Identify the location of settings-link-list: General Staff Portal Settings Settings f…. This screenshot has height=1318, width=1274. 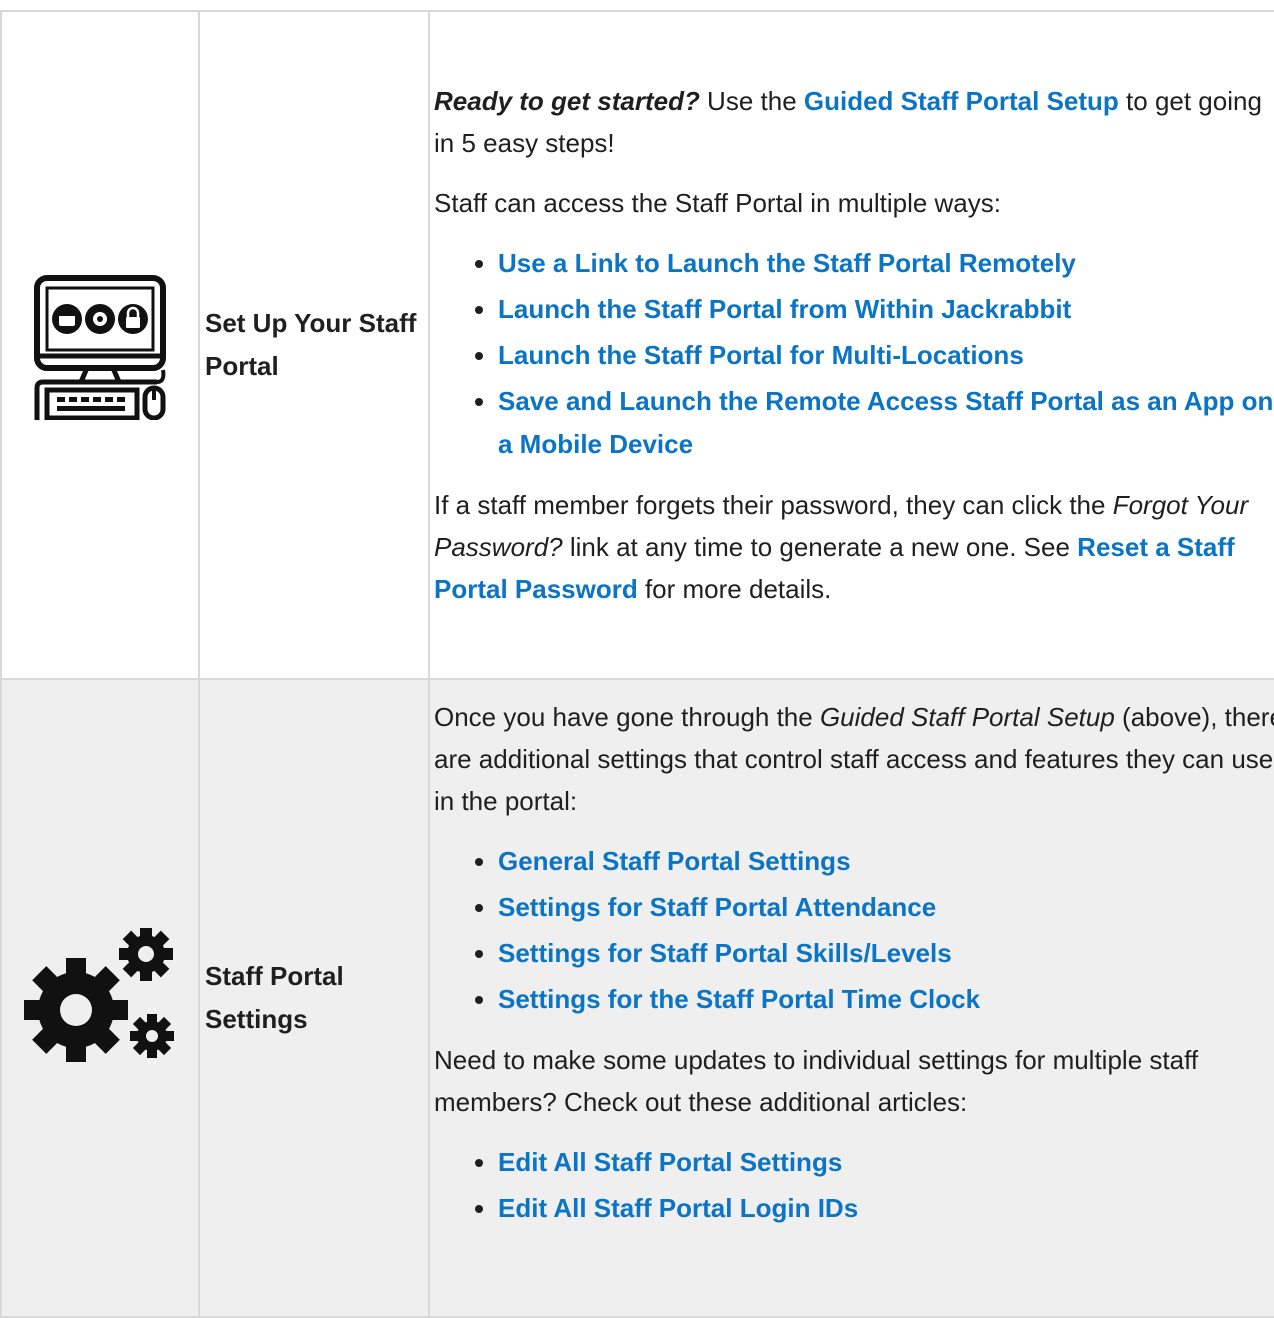
(854, 930).